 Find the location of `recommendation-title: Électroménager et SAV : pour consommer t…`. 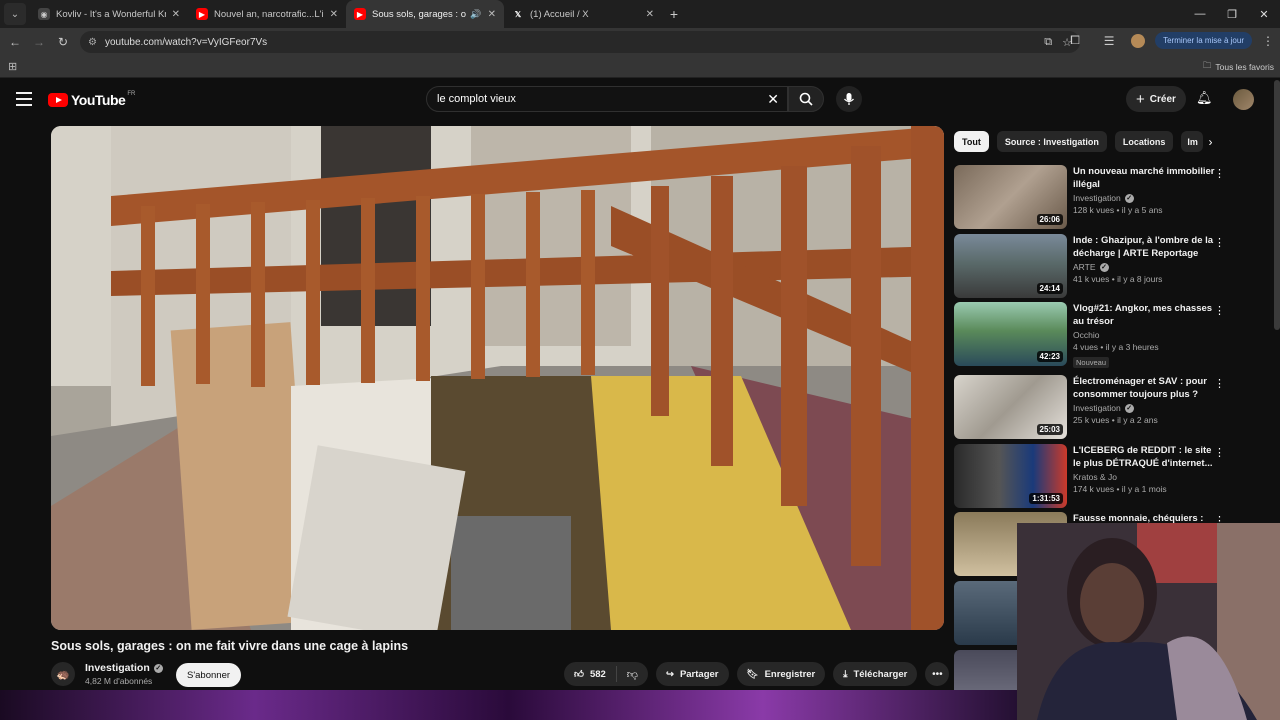

recommendation-title: Électroménager et SAV : pour consommer t… is located at coordinates (1147, 388).